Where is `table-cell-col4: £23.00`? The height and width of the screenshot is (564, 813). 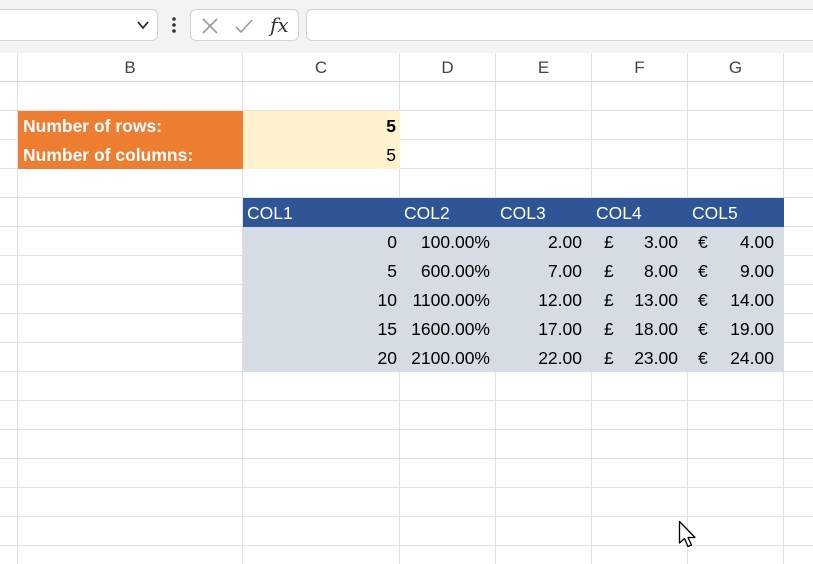
table-cell-col4: £23.00 is located at coordinates (640, 357).